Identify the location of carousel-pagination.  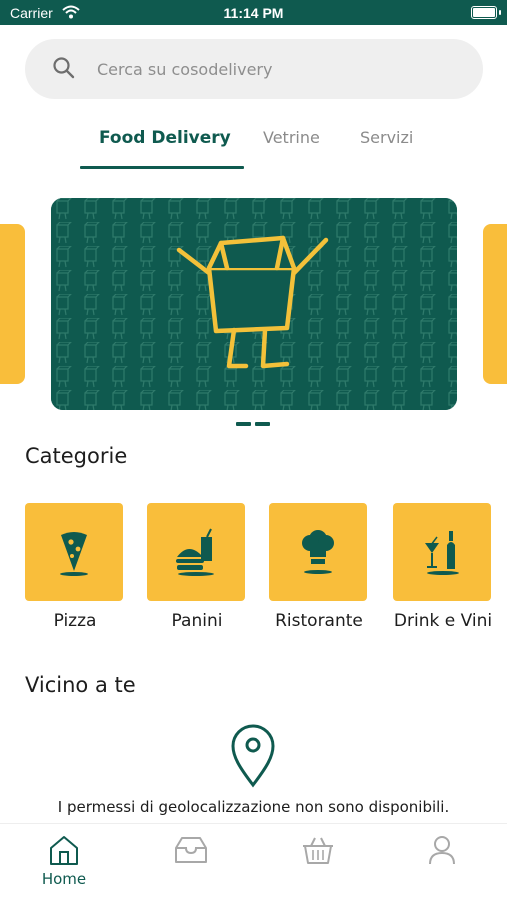
(256, 425).